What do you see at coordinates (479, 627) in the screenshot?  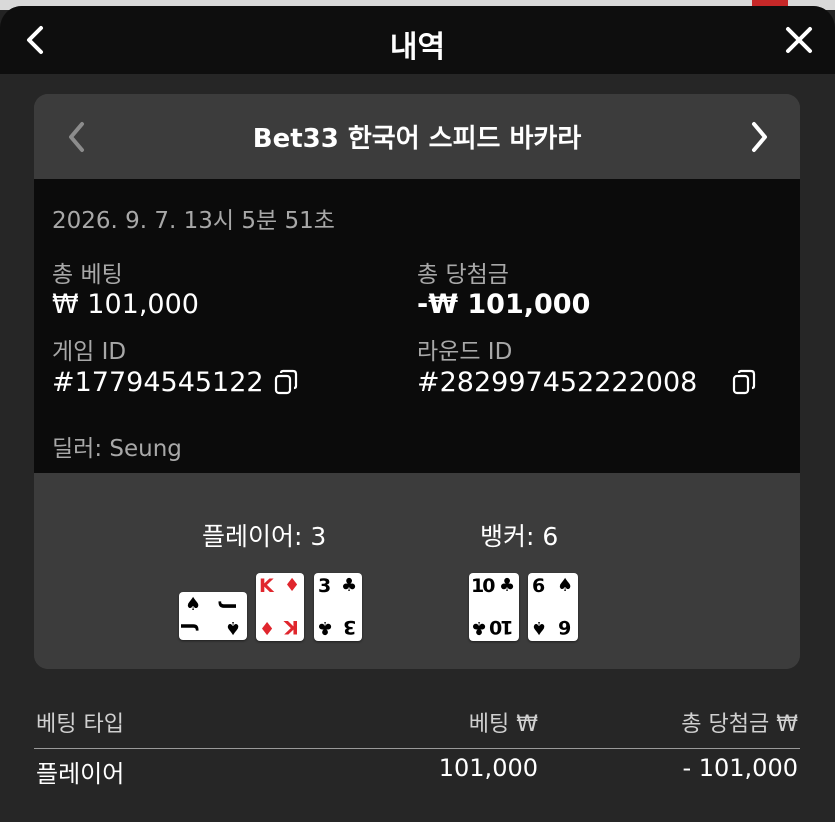 I see `banker-card-1-suit-bottom: ♣` at bounding box center [479, 627].